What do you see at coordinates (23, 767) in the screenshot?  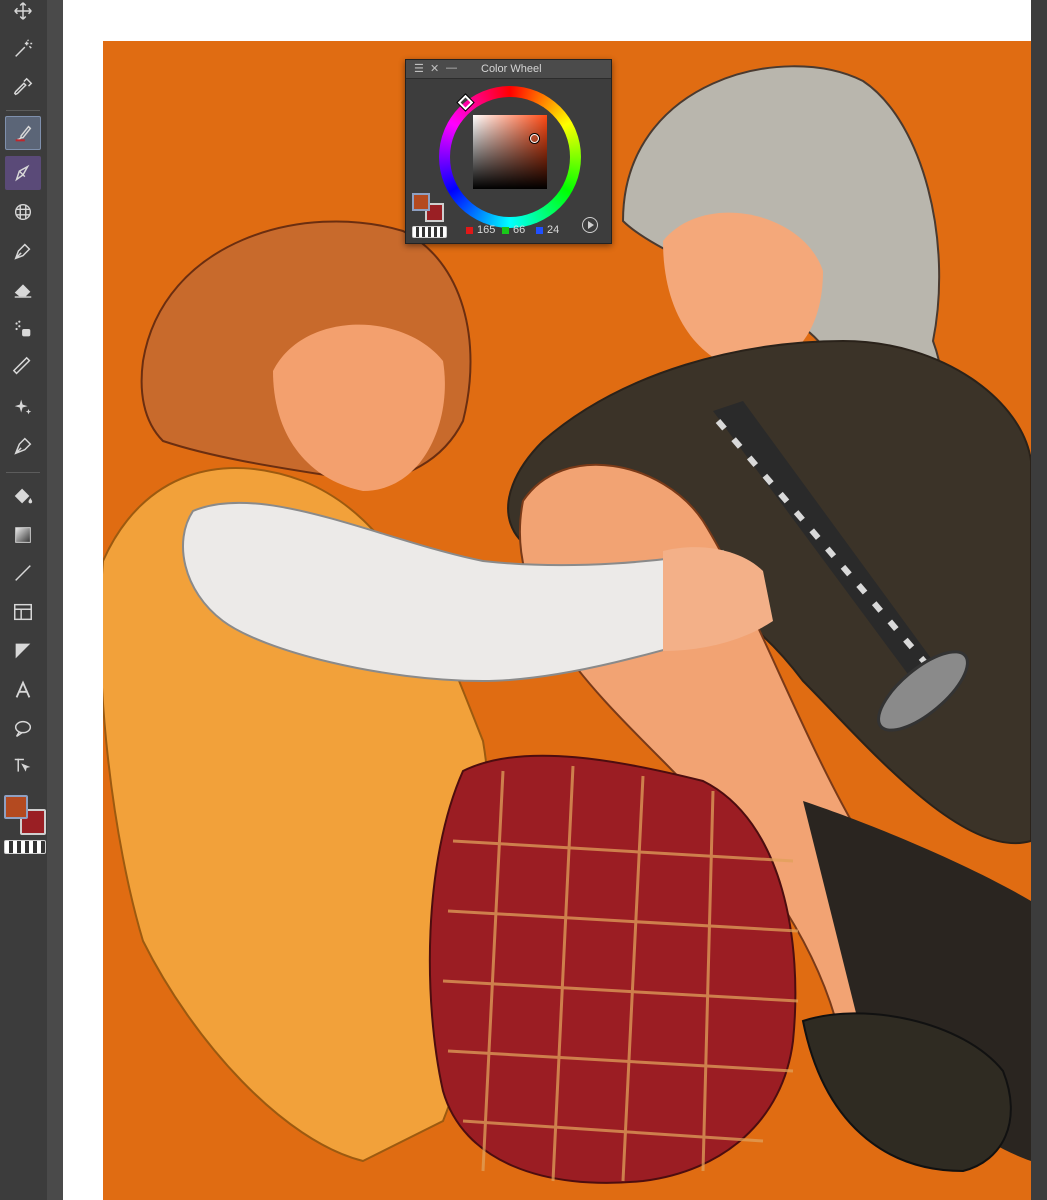 I see `object-select-icon` at bounding box center [23, 767].